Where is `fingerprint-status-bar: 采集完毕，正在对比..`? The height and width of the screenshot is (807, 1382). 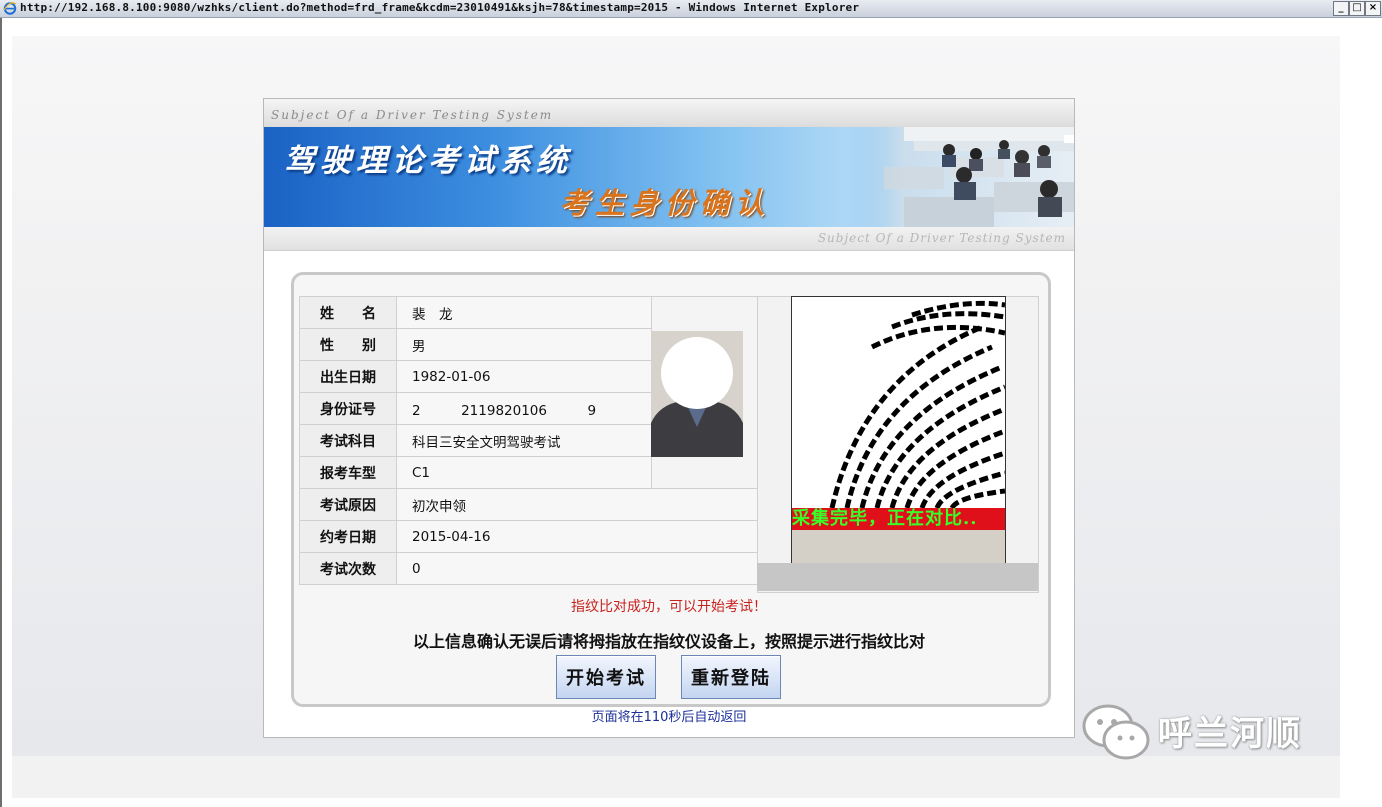 fingerprint-status-bar: 采集完毕，正在对比.. is located at coordinates (898, 519).